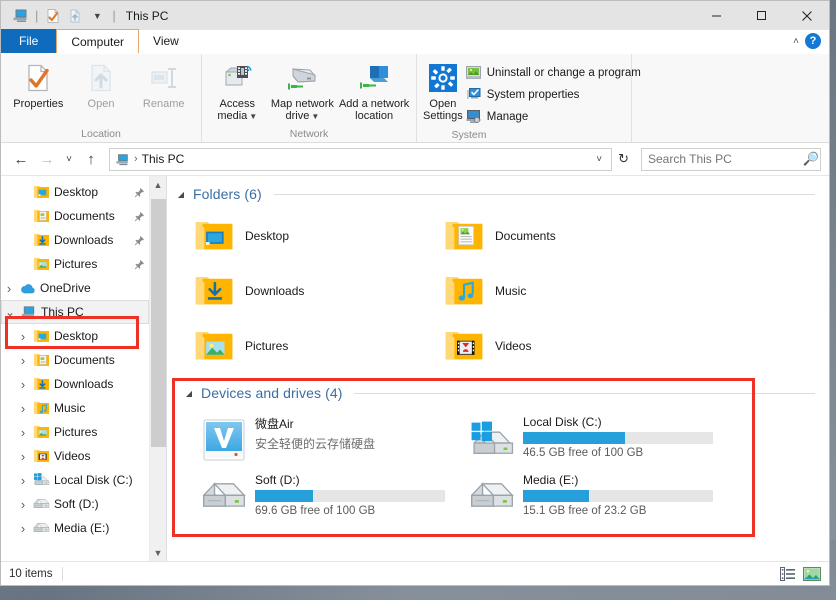 This screenshot has width=836, height=600. Describe the element at coordinates (75, 264) in the screenshot. I see `nav-item-pictures: Pictures` at that location.